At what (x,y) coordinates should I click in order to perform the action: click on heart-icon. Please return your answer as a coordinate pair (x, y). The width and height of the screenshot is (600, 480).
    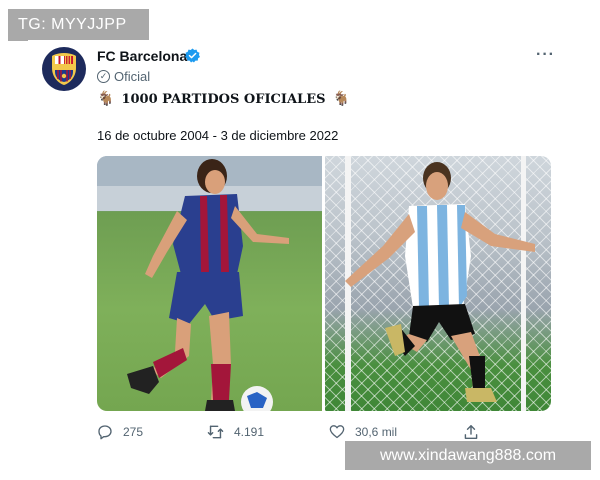
    Looking at the image, I should click on (337, 432).